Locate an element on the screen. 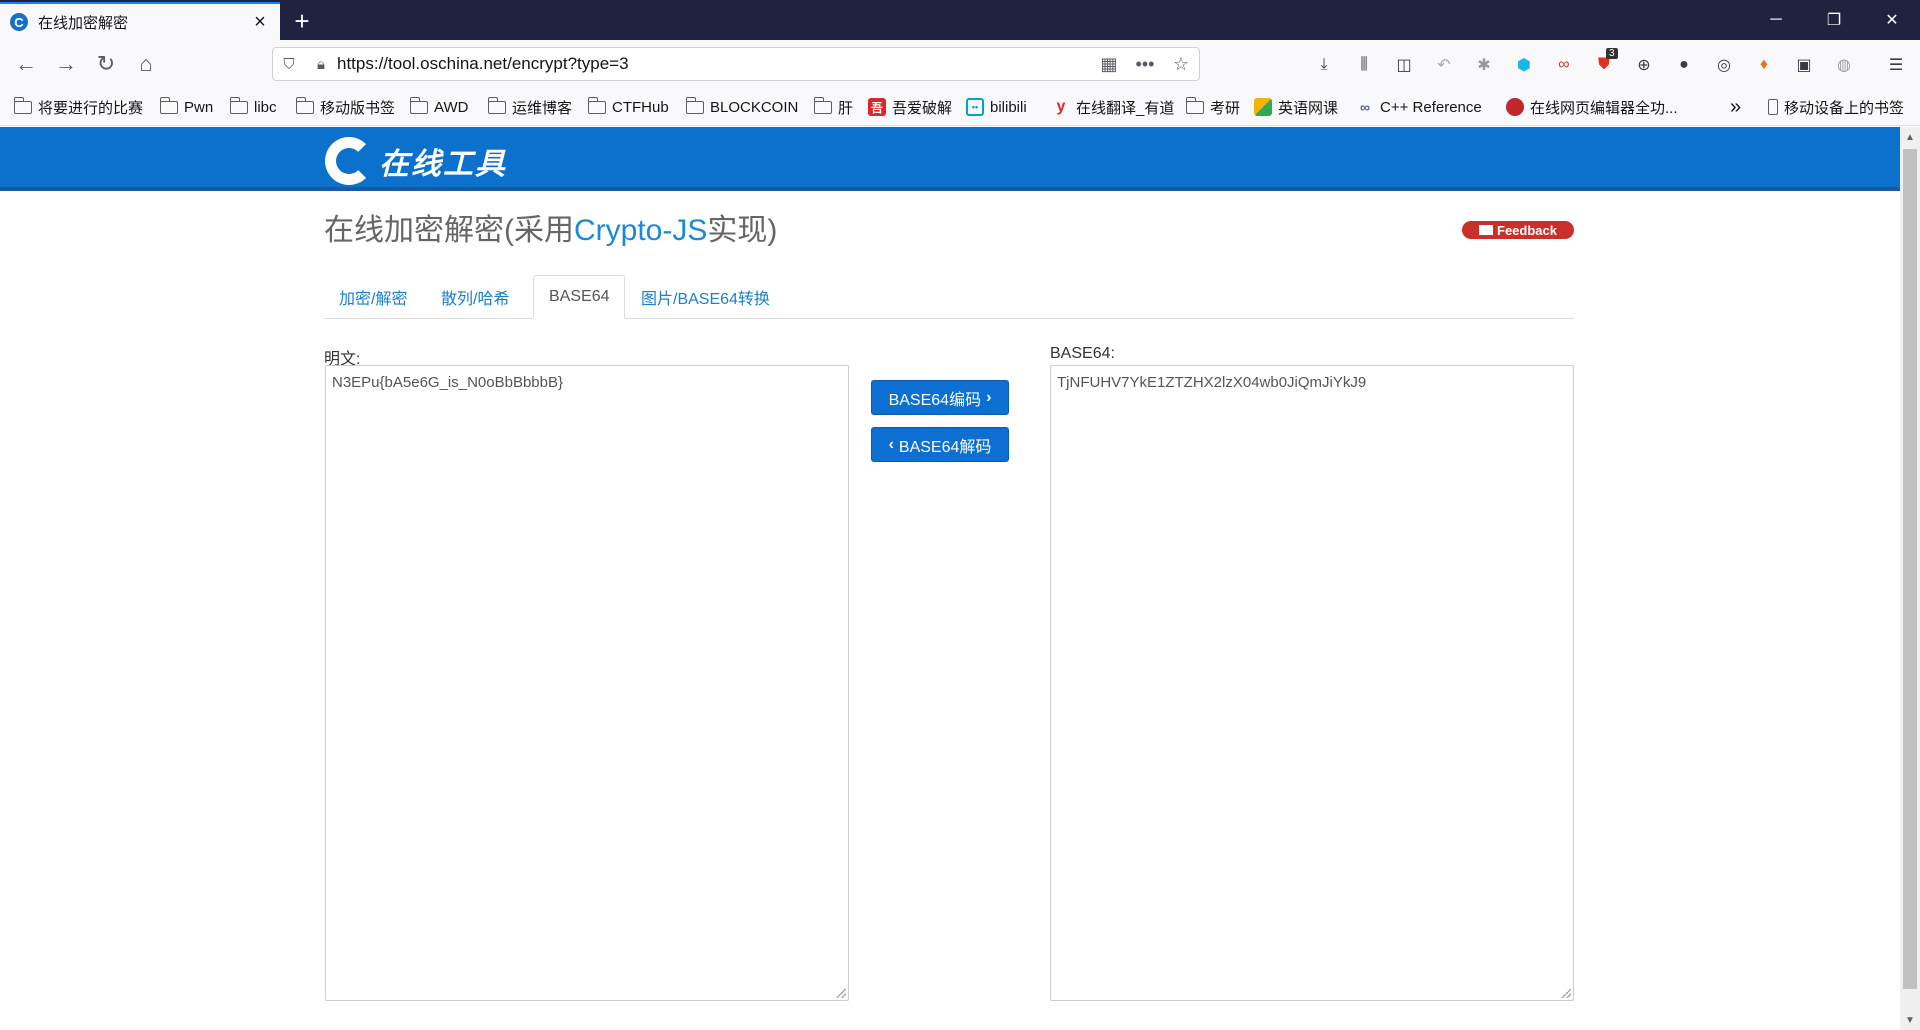 The width and height of the screenshot is (1920, 1030). sidebar-icon: ◫ is located at coordinates (1404, 65).